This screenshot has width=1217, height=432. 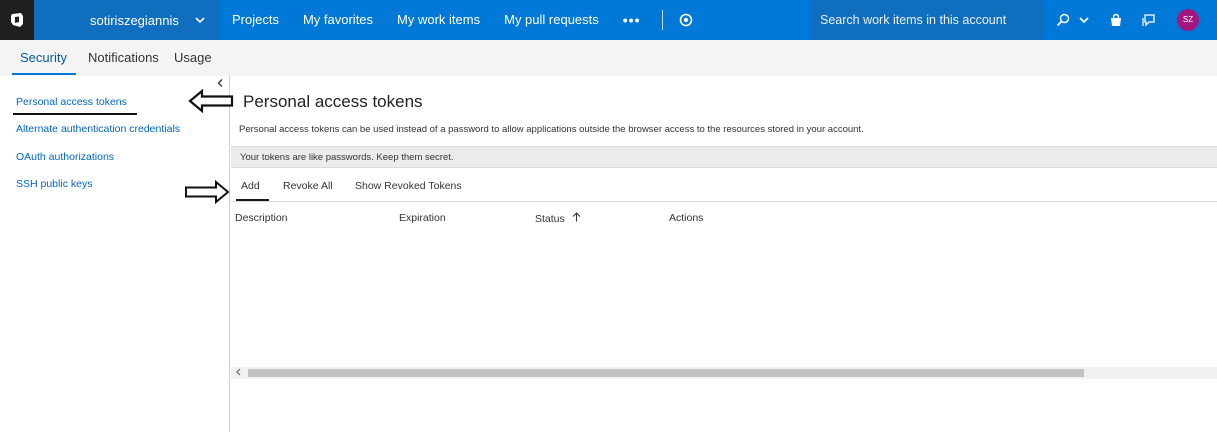 I want to click on feedback-button, so click(x=1148, y=20).